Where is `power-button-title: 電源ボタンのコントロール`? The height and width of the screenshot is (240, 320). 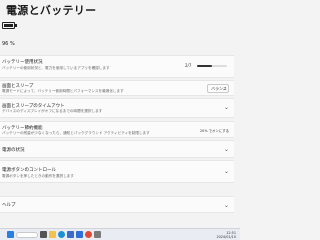 power-button-title: 電源ボタンのコントロール is located at coordinates (29, 170).